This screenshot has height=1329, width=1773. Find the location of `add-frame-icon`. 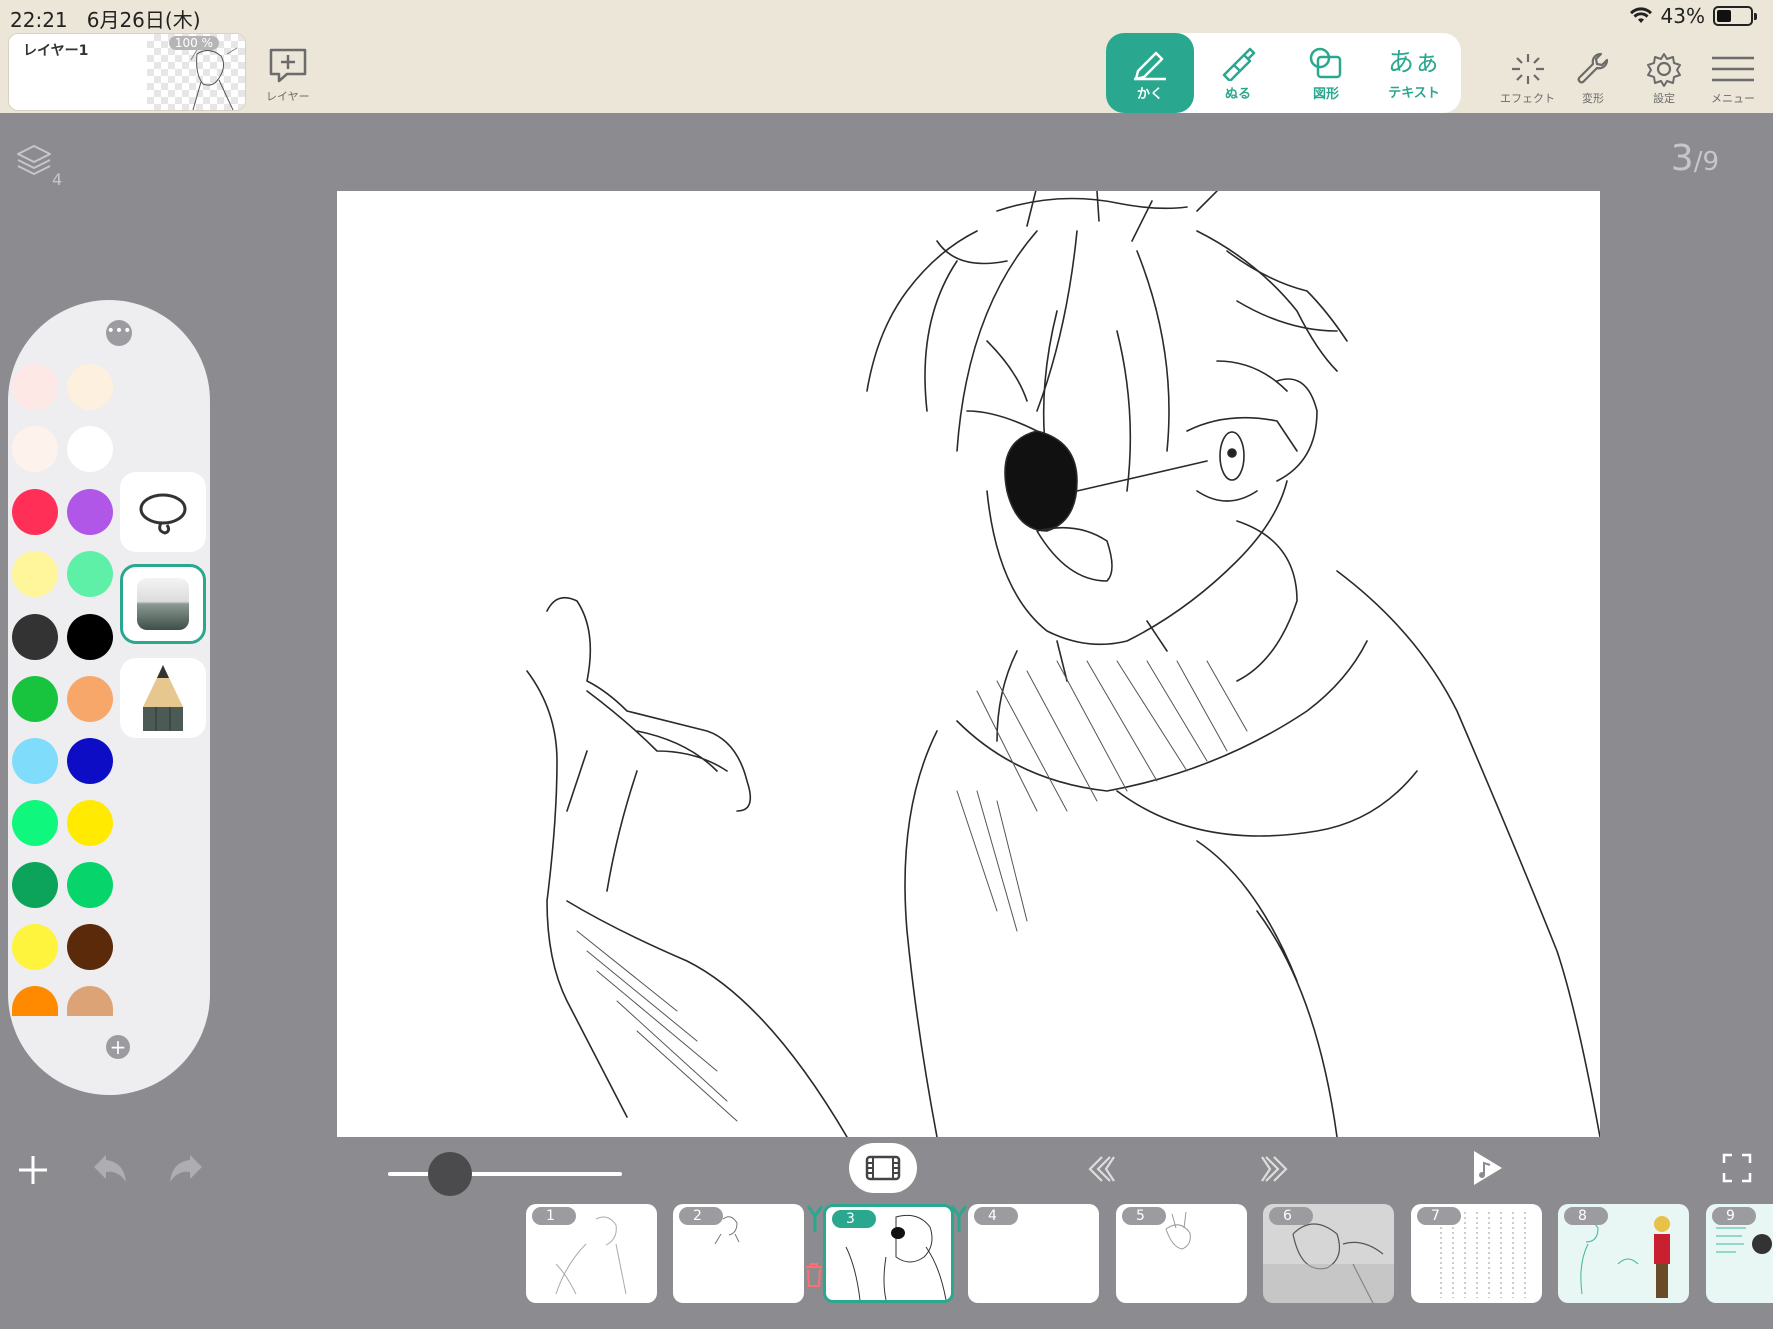

add-frame-icon is located at coordinates (33, 1170).